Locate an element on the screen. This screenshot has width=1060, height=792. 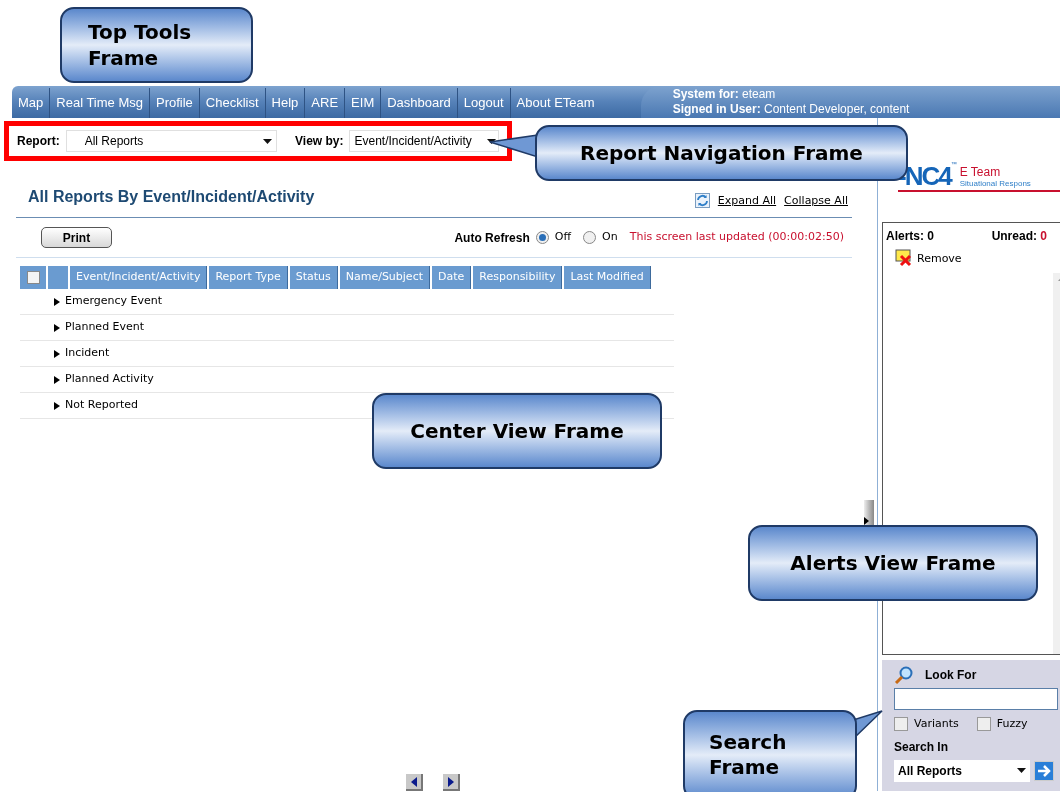
collapse-all-link: Collapse All is located at coordinates (816, 200).